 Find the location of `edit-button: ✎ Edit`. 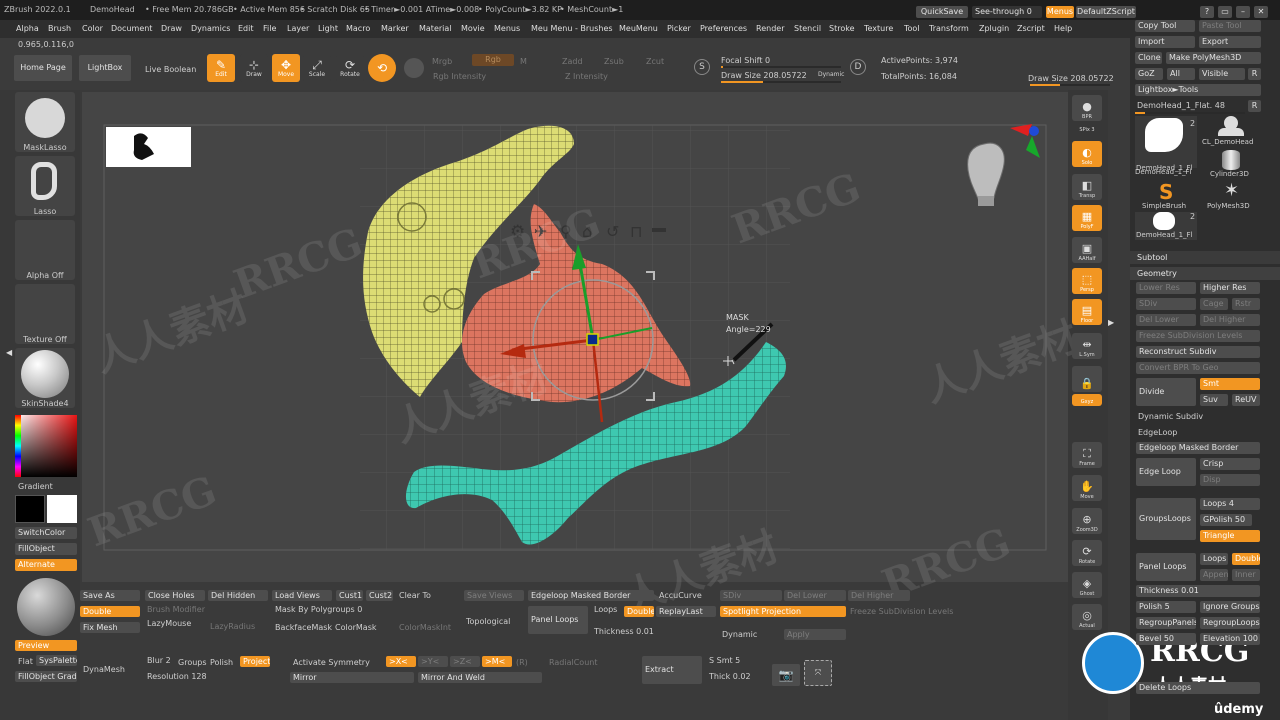

edit-button: ✎ Edit is located at coordinates (221, 68).